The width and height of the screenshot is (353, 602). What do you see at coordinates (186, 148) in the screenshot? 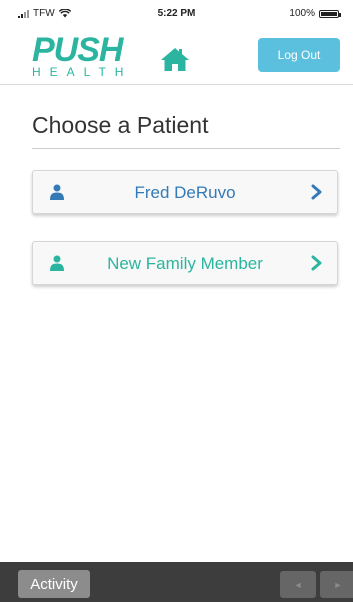
I see `title-divider` at bounding box center [186, 148].